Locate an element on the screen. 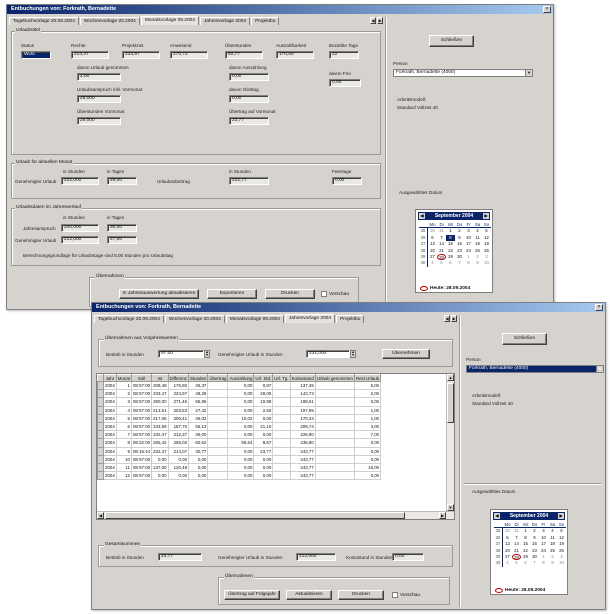 The height and width of the screenshot is (614, 610). table-cell: 55,13 is located at coordinates (198, 426).